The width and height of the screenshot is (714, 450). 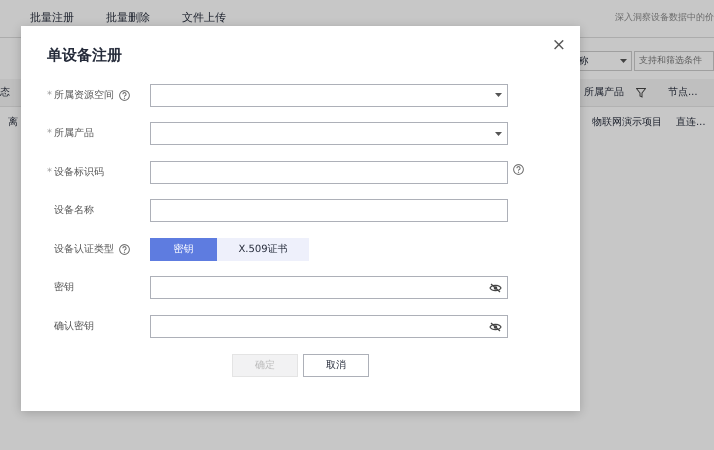 I want to click on search-field: 支持和筛选条件, so click(x=674, y=61).